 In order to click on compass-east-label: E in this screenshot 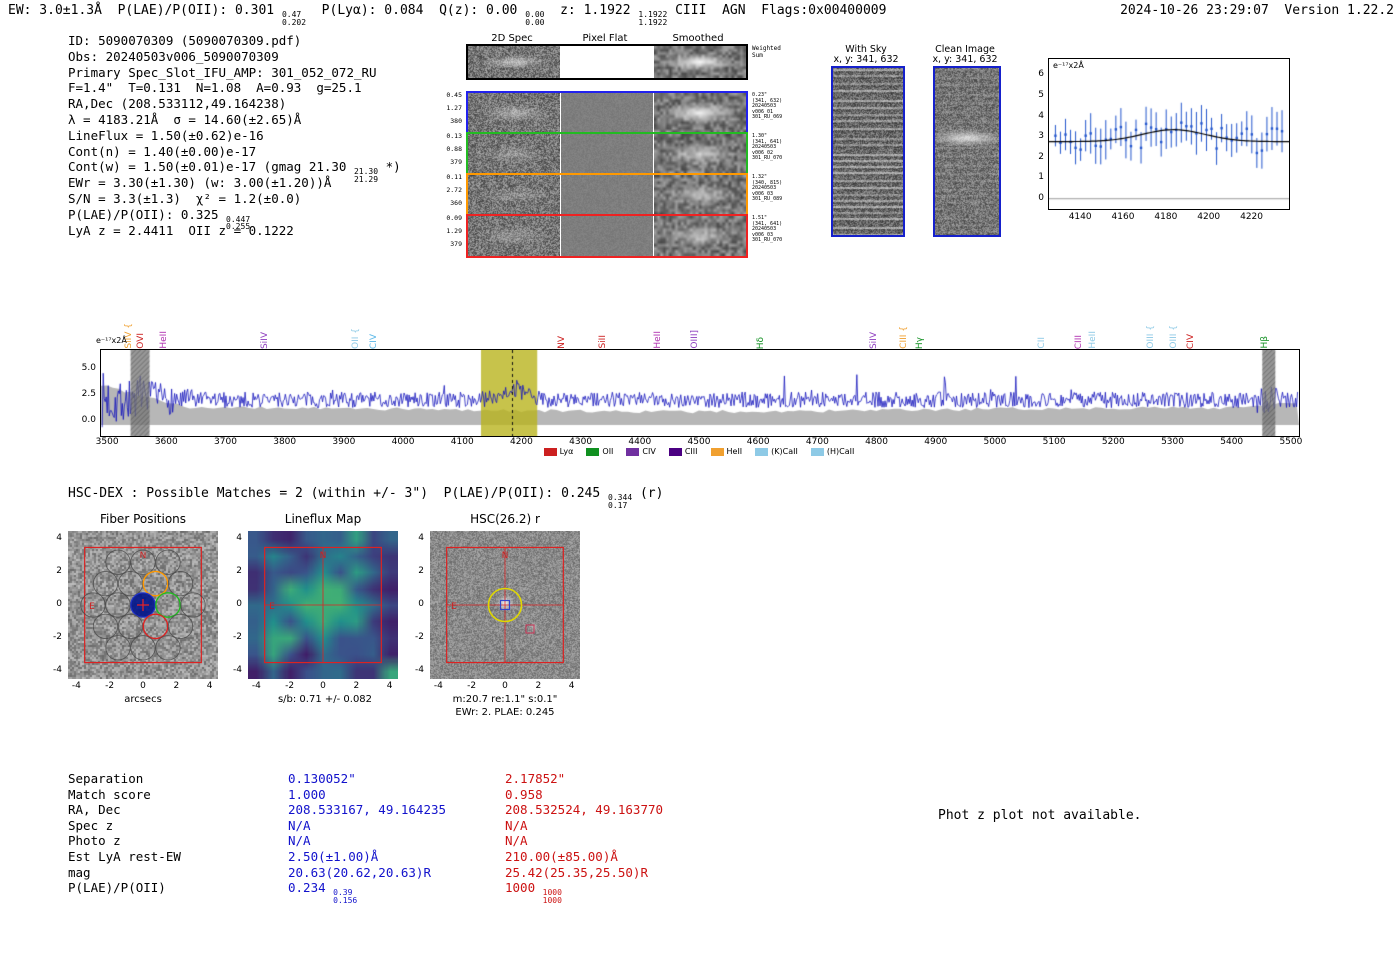, I will do `click(454, 607)`.